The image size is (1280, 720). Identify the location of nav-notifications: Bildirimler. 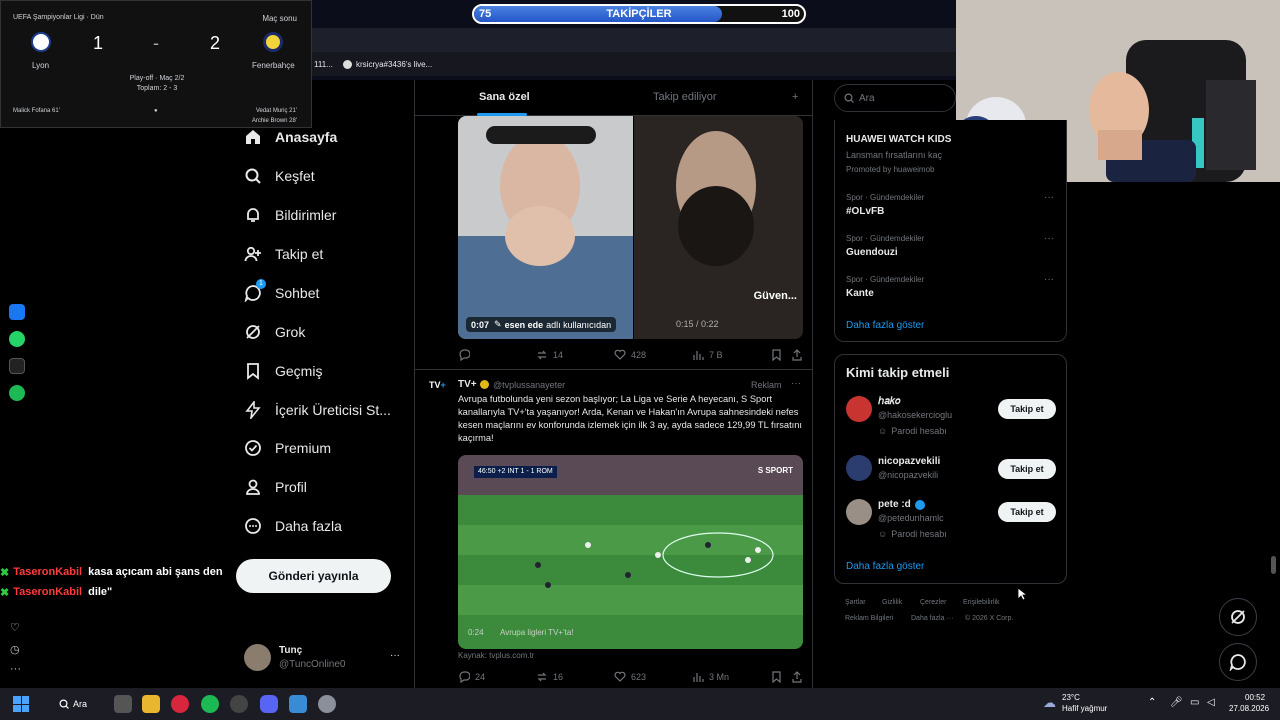
(289, 215).